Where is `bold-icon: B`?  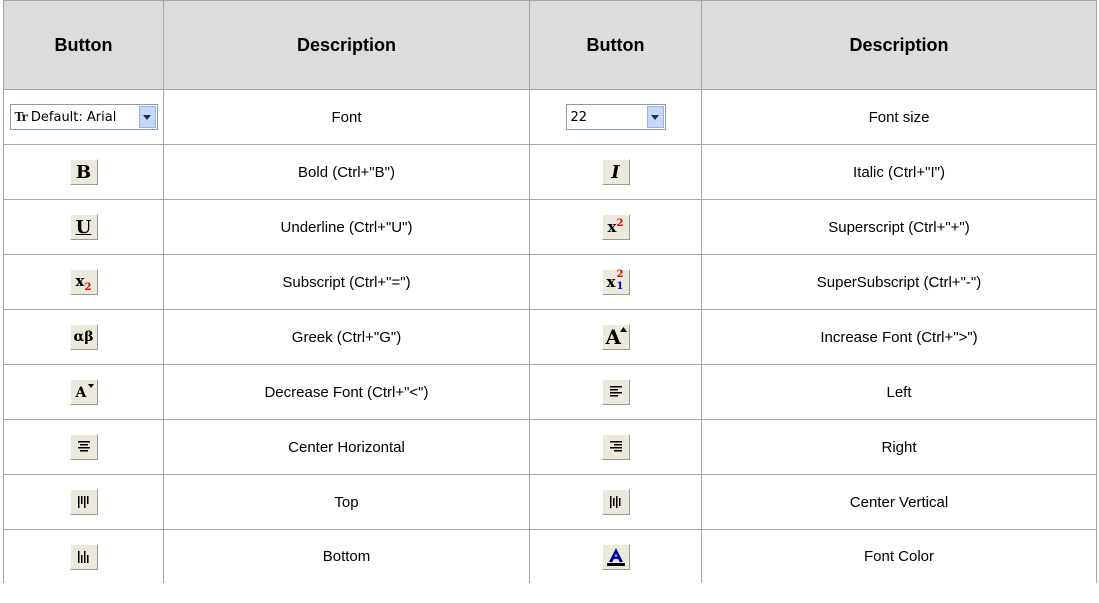
bold-icon: B is located at coordinates (83, 172).